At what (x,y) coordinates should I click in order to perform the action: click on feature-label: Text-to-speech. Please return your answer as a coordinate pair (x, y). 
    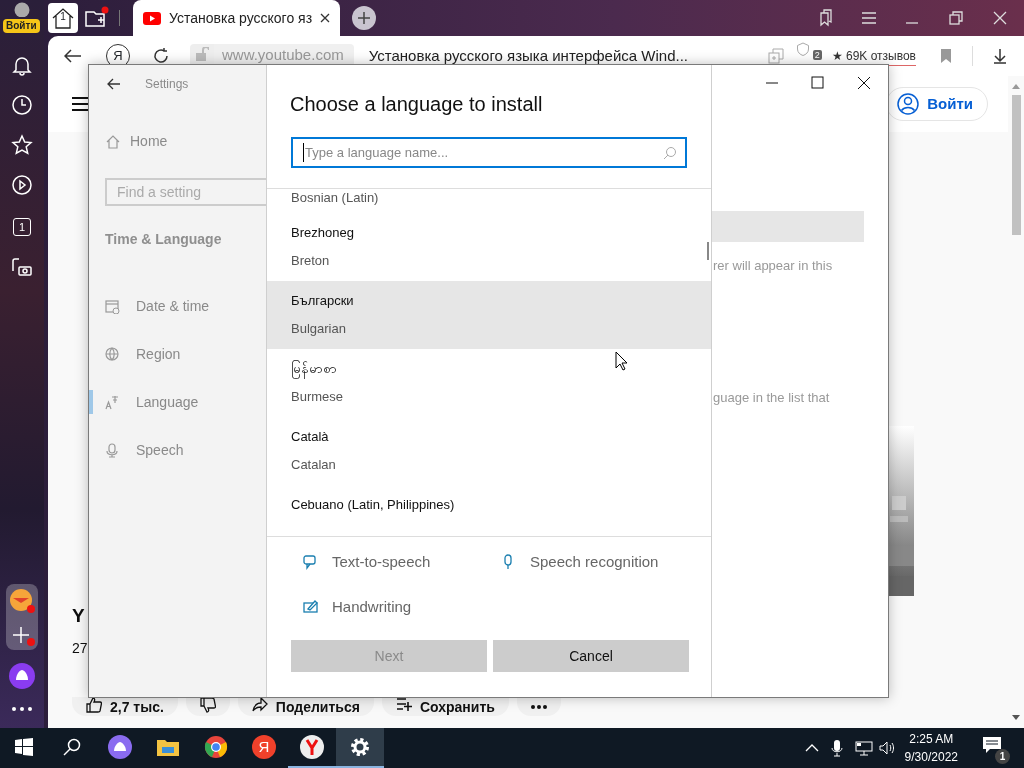
    Looking at the image, I should click on (381, 562).